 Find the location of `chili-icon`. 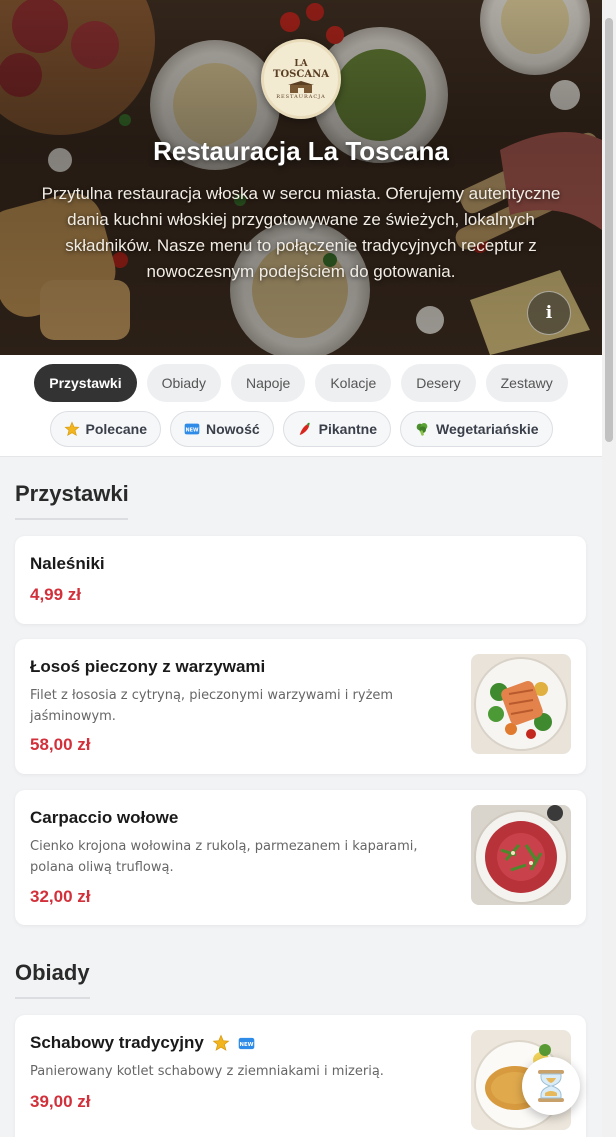

chili-icon is located at coordinates (304, 428).